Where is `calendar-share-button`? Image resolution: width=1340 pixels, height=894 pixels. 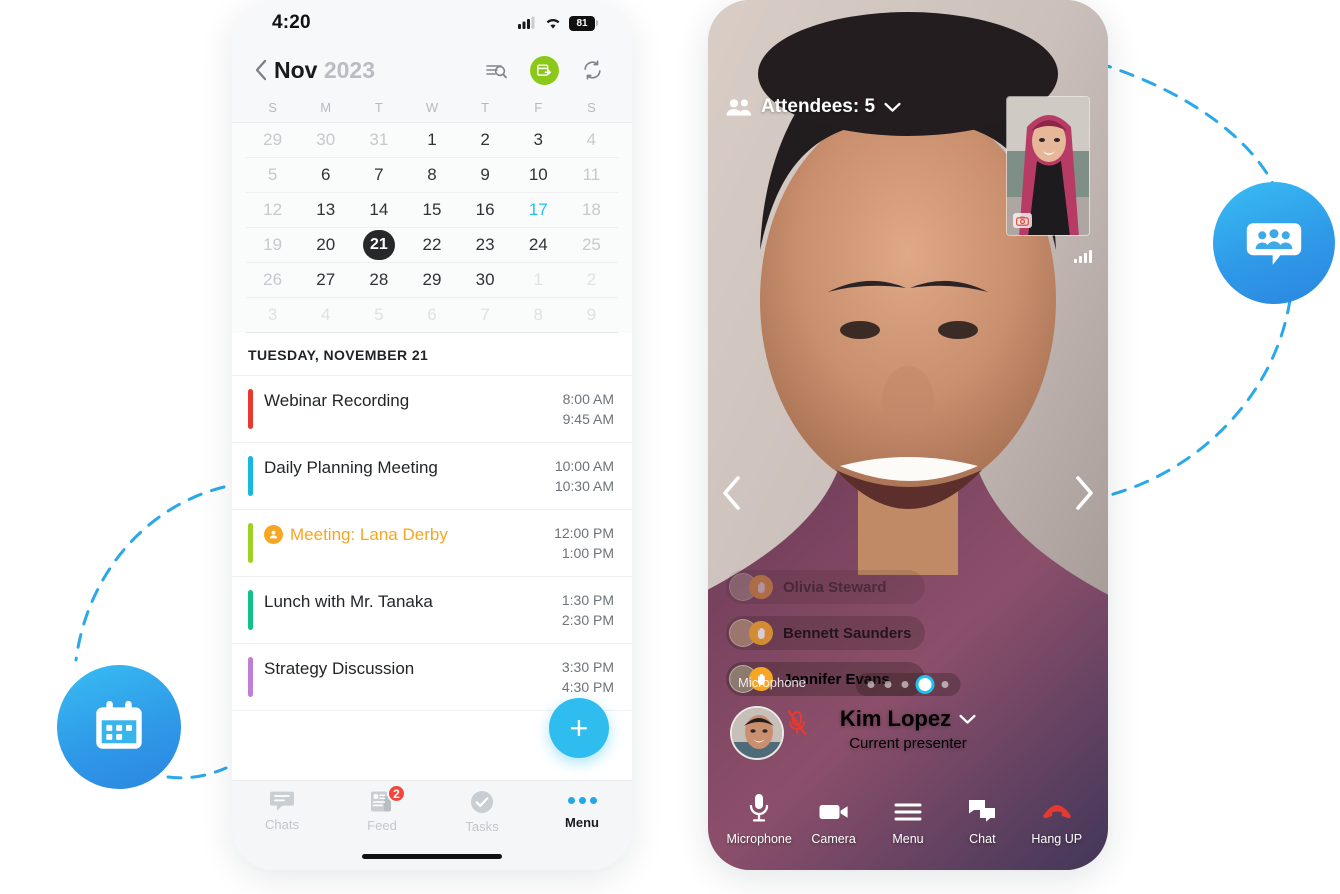 calendar-share-button is located at coordinates (544, 70).